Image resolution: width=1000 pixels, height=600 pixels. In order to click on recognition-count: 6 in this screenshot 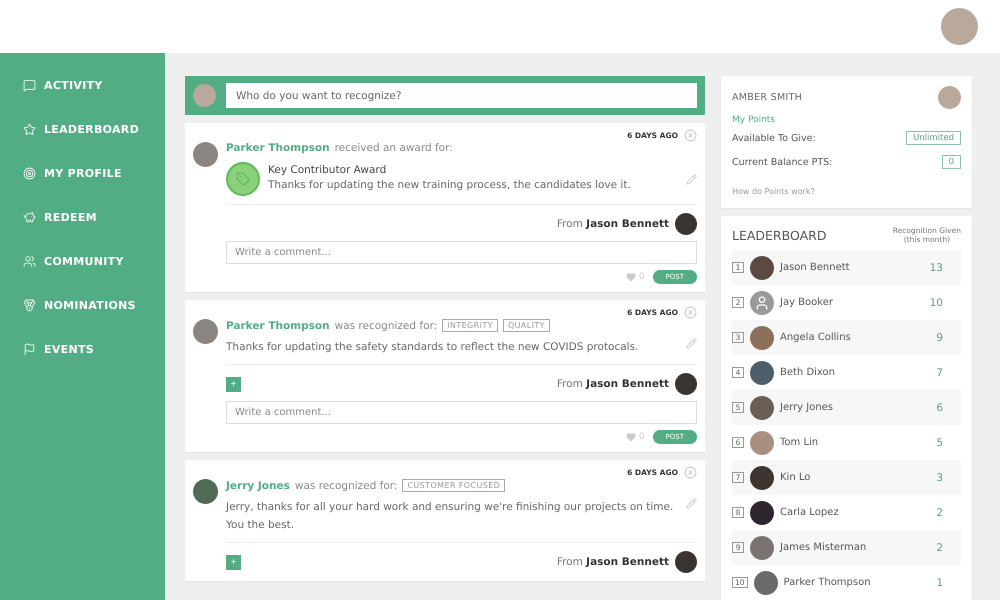, I will do `click(939, 408)`.